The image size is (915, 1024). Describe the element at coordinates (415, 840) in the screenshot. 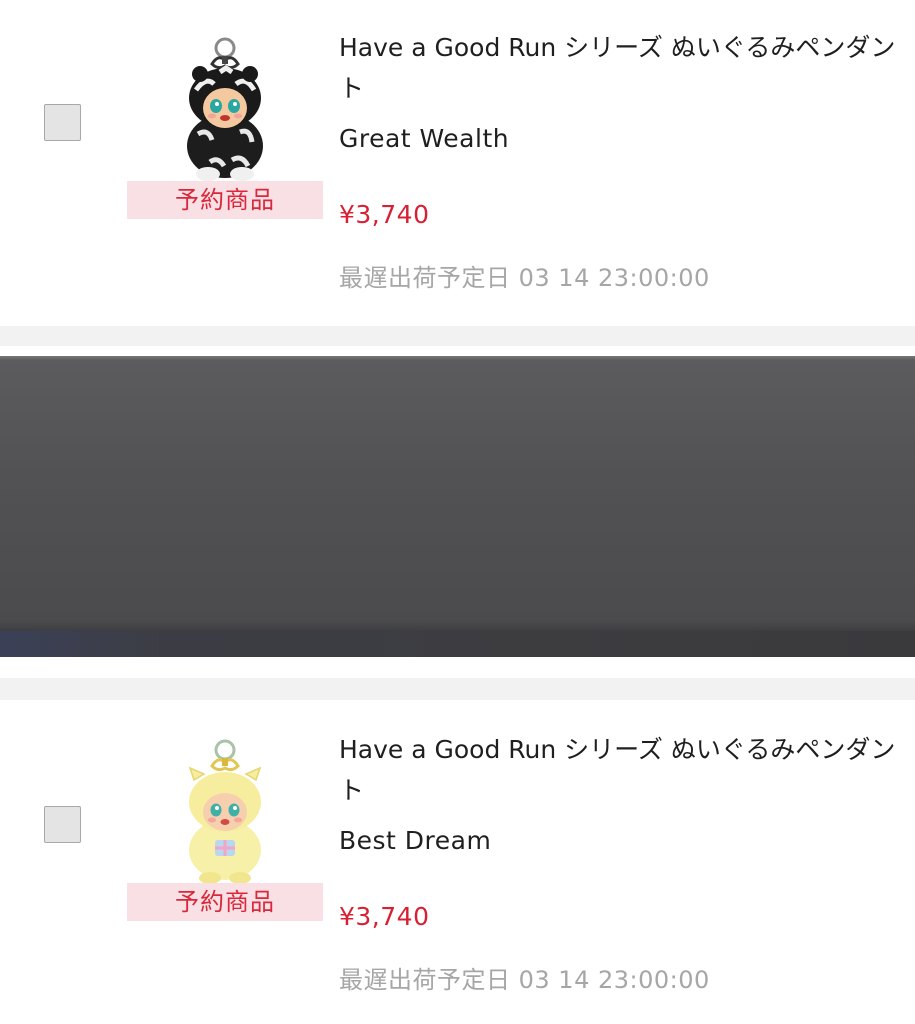

I see `product-variant: Best Dream` at that location.